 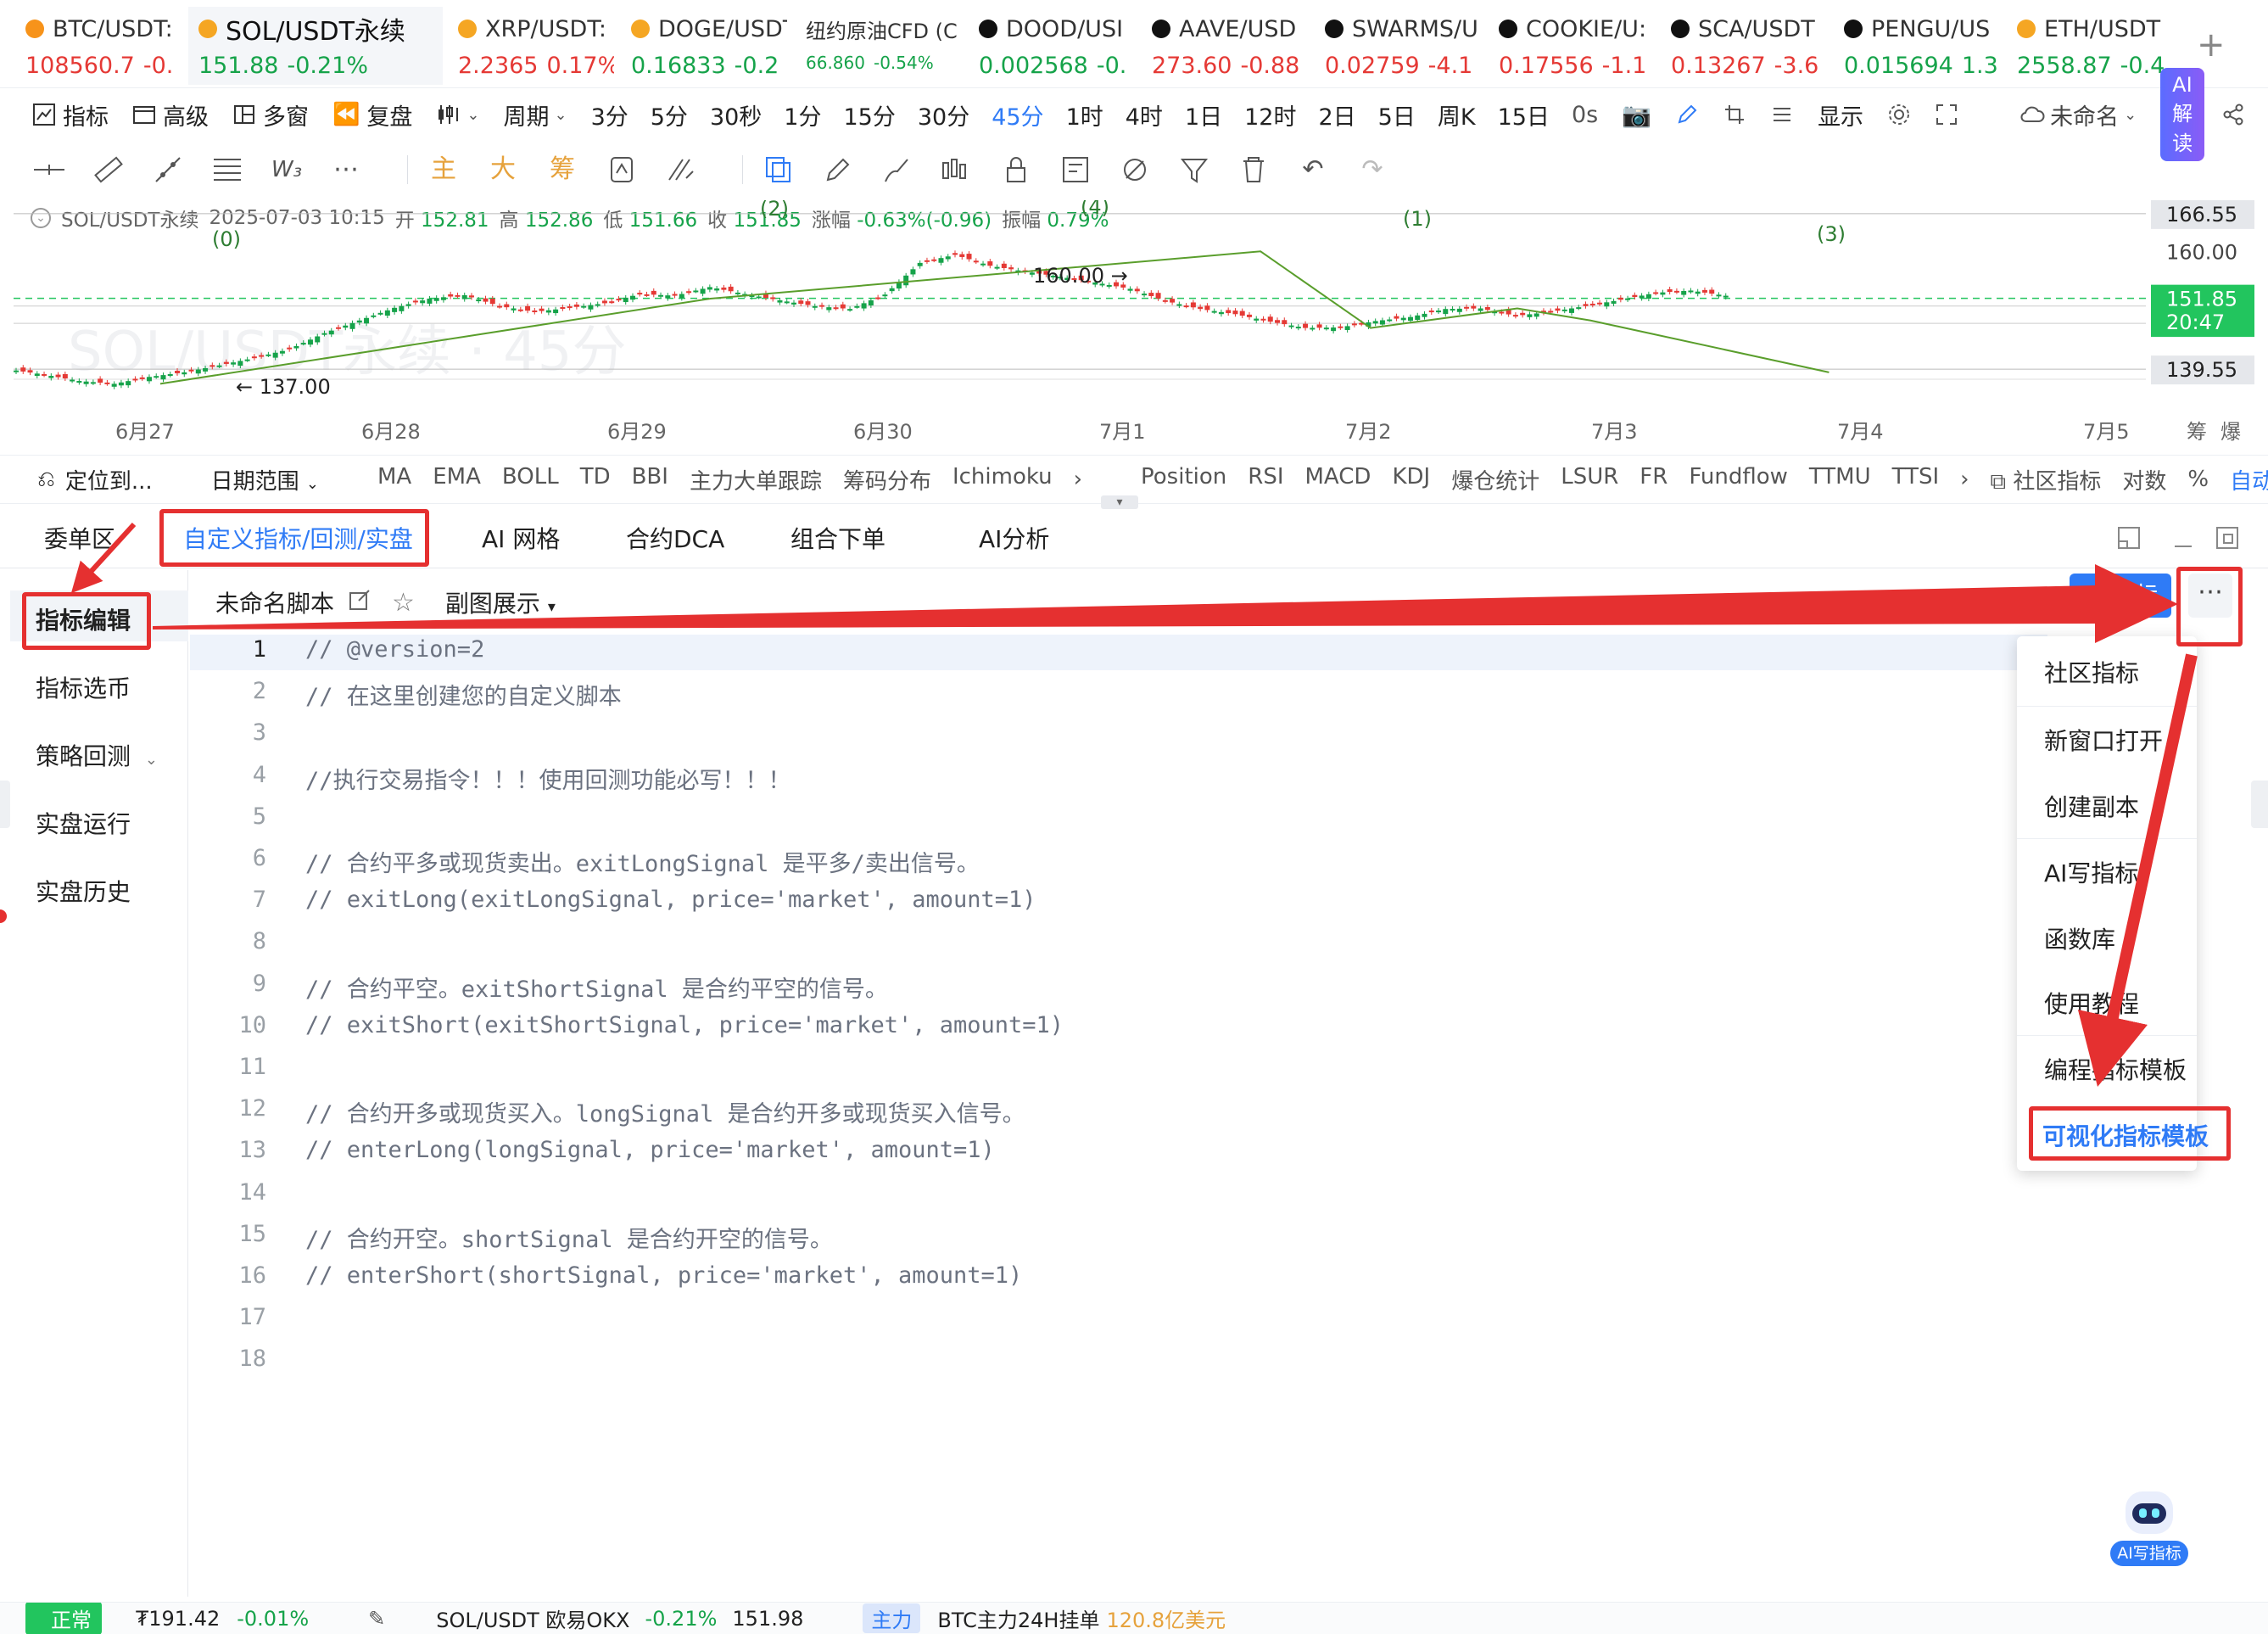 I want to click on arrow-to-more-button, so click(x=1165, y=603).